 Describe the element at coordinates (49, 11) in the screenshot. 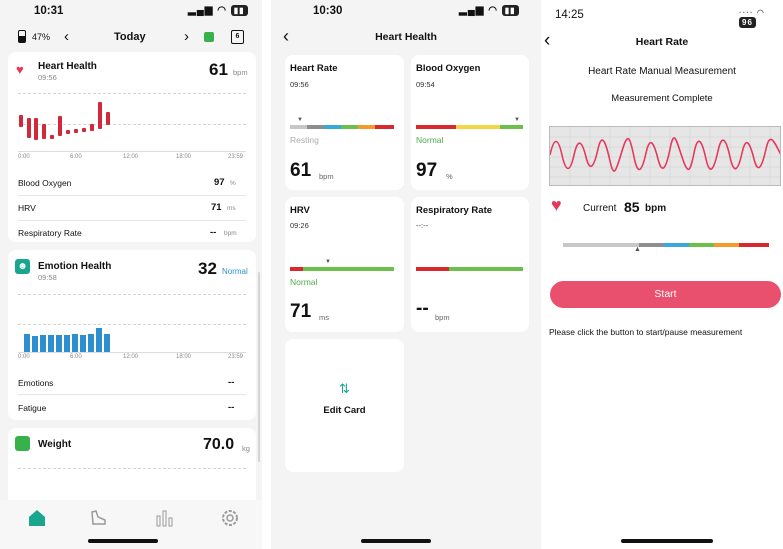

I see `status-time: 10:31` at that location.